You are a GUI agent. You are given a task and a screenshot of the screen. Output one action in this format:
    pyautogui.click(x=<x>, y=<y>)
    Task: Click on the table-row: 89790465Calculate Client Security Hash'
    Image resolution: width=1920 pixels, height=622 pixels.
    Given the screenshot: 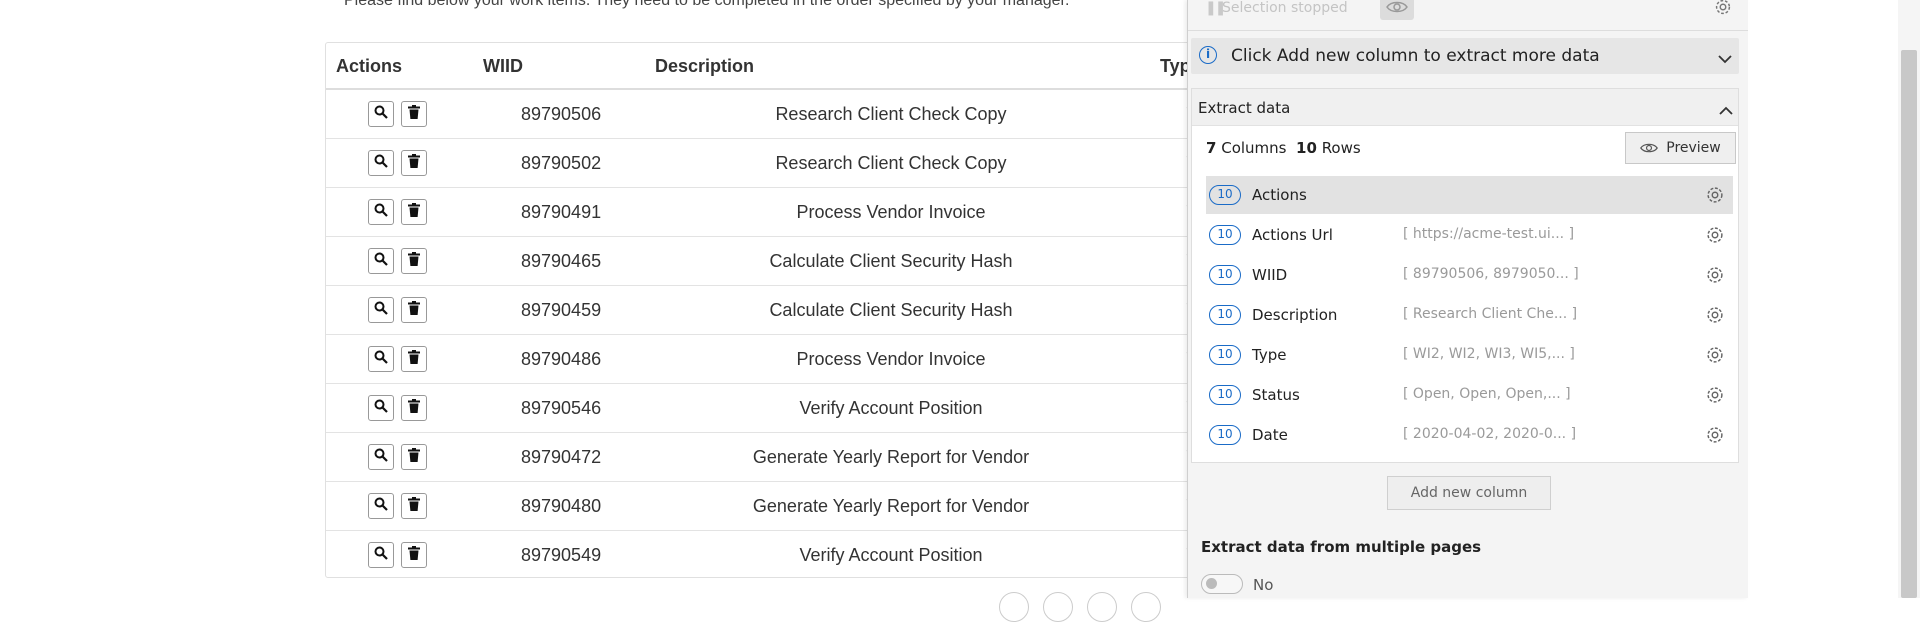 What is the action you would take?
    pyautogui.click(x=826, y=261)
    